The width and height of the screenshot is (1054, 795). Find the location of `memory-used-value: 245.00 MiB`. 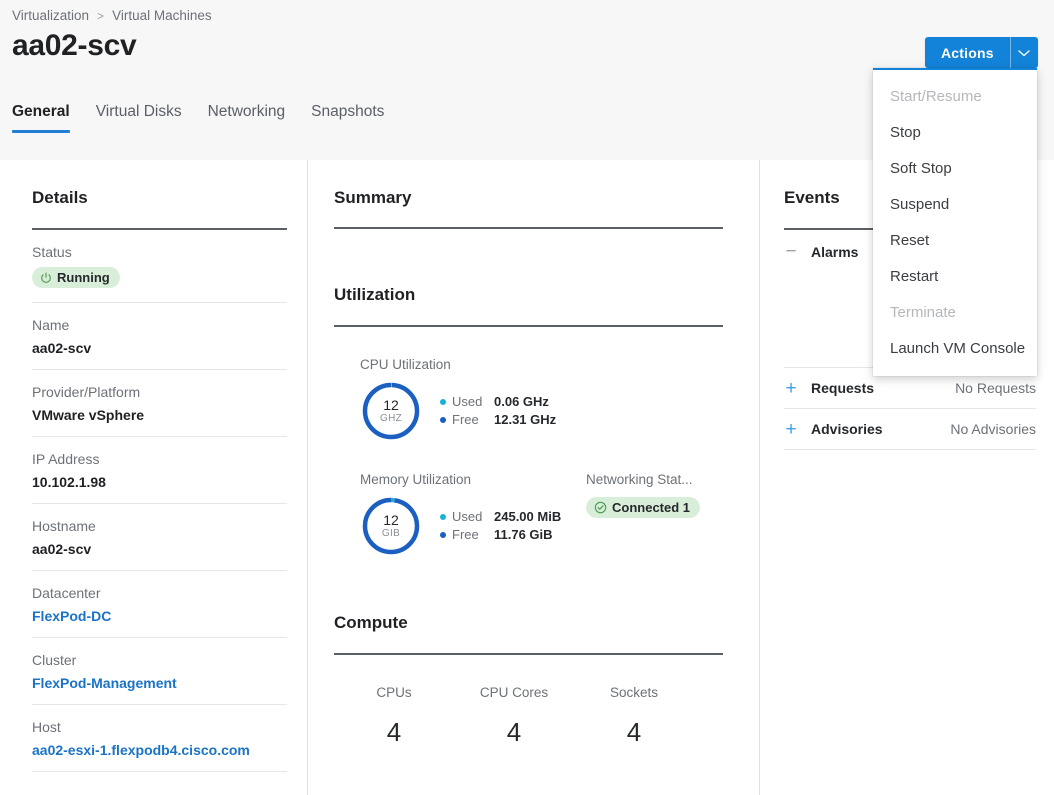

memory-used-value: 245.00 MiB is located at coordinates (528, 516).